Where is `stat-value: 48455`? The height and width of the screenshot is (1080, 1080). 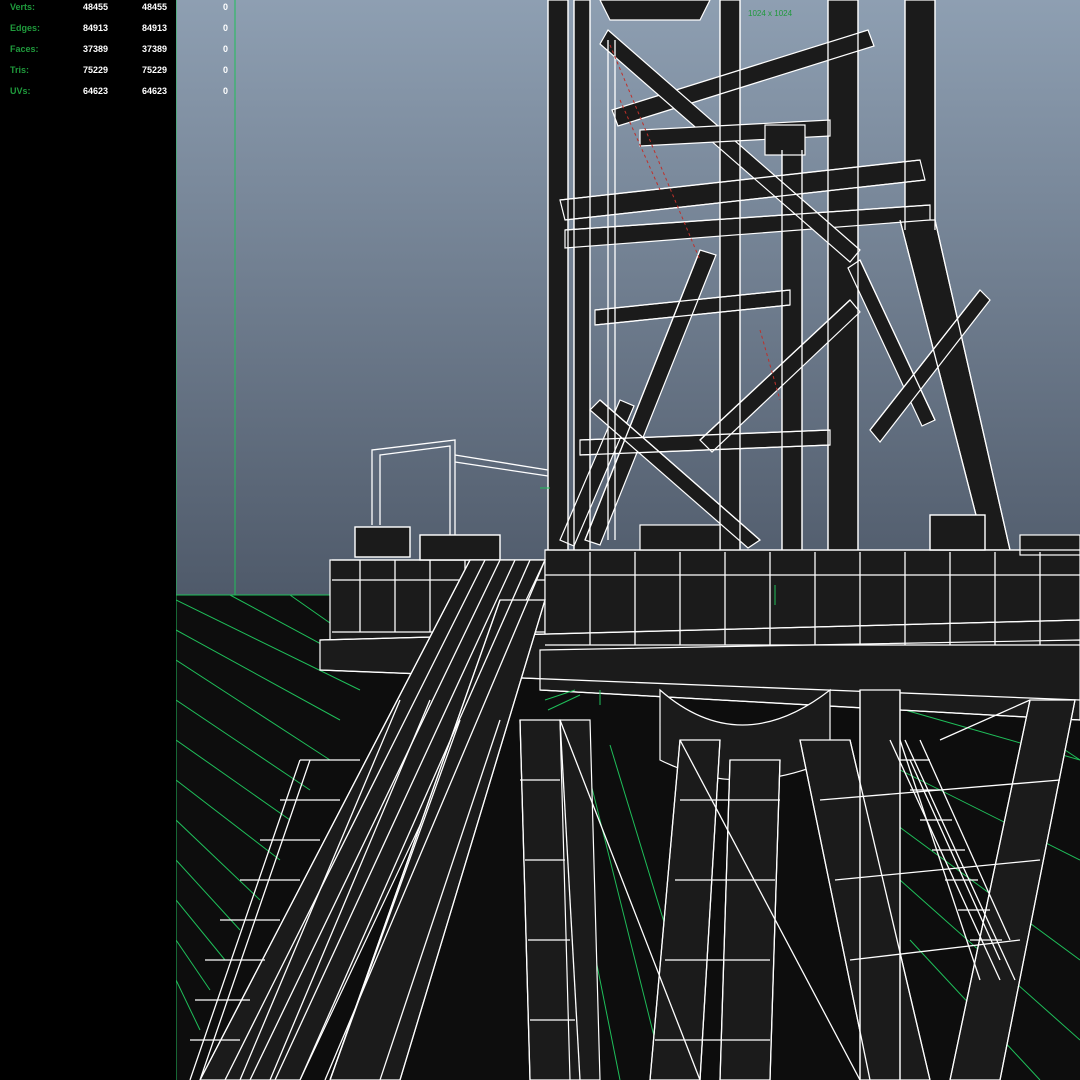 stat-value: 48455 is located at coordinates (95, 7).